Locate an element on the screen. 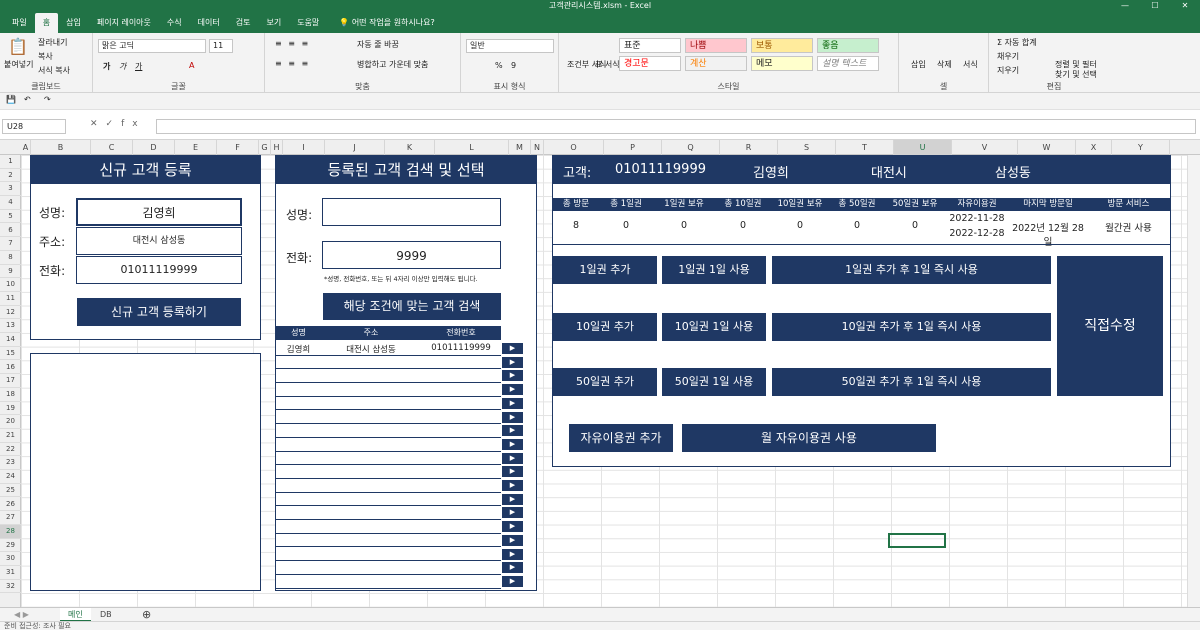 This screenshot has width=1200, height=631. row-header-22: 22 is located at coordinates (10, 450).